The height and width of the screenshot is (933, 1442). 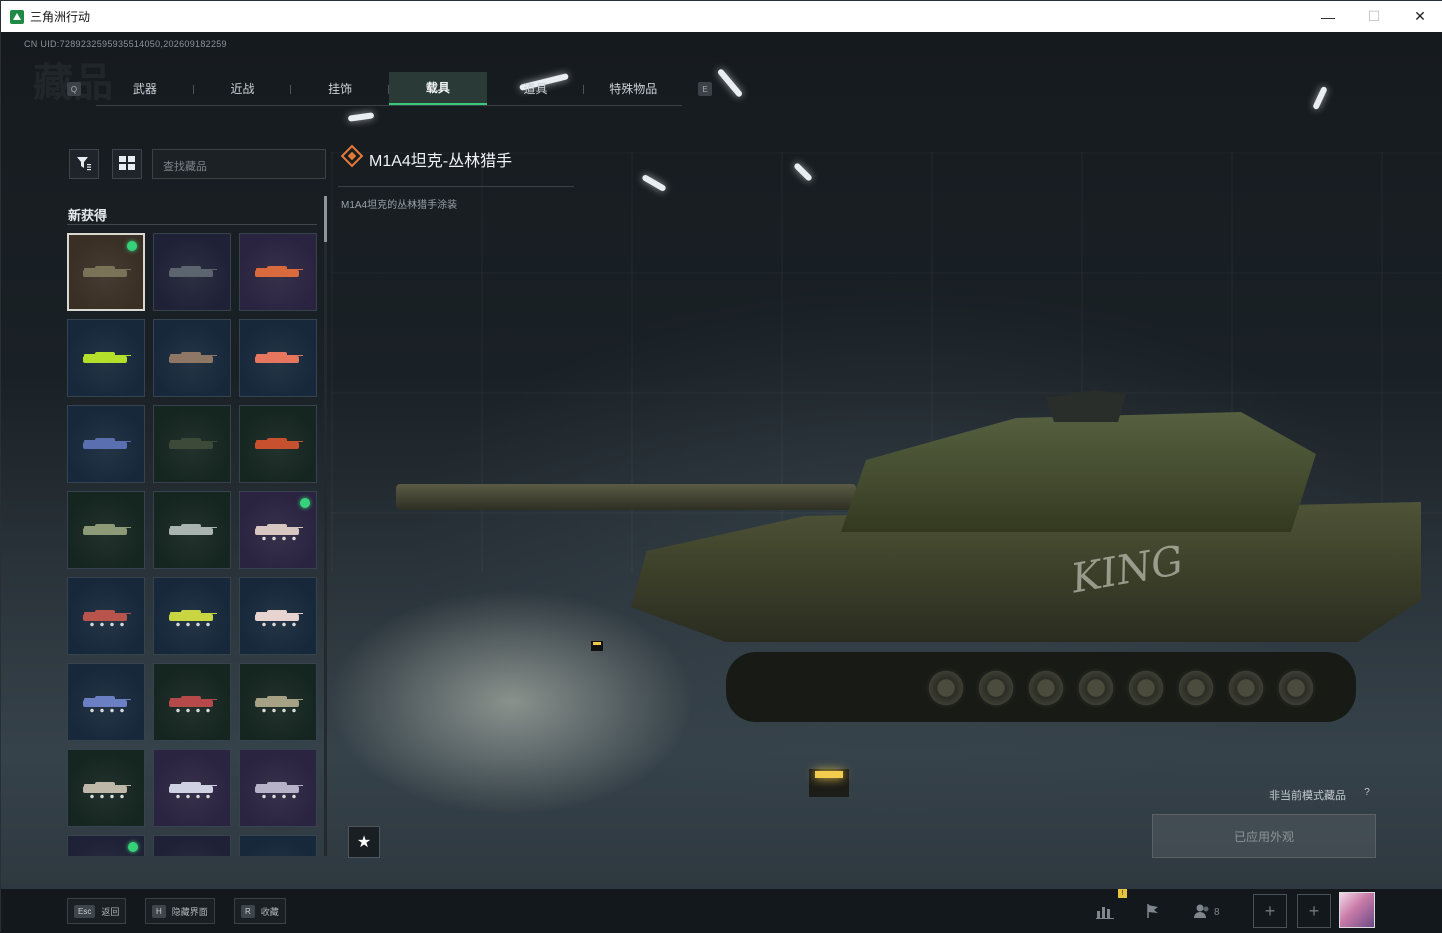 I want to click on item-description: M1A4坦克的丛林猎手涂装, so click(x=399, y=205).